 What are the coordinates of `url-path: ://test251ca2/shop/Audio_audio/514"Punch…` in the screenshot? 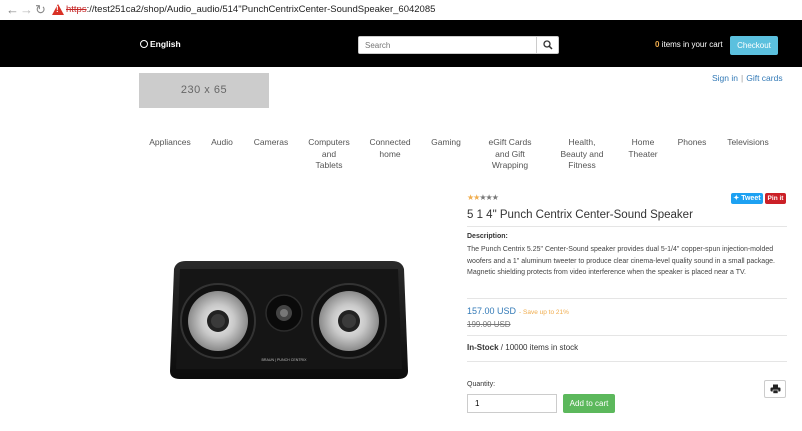 It's located at (261, 9).